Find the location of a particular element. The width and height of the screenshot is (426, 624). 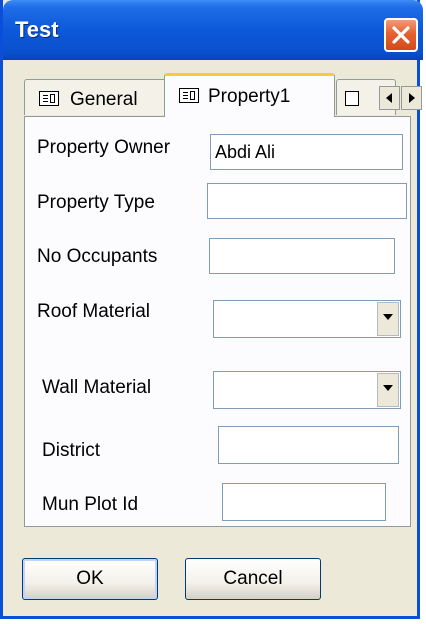

close-button is located at coordinates (401, 35).